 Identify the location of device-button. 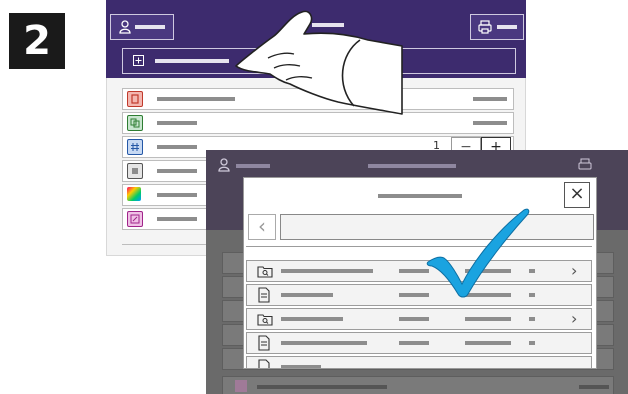
(497, 27).